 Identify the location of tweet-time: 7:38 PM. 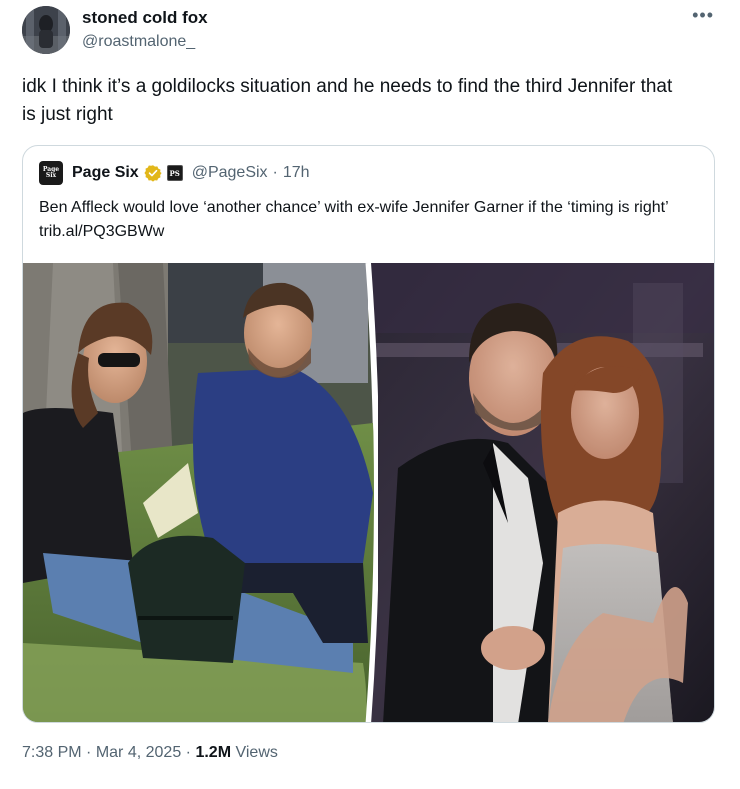
(52, 752).